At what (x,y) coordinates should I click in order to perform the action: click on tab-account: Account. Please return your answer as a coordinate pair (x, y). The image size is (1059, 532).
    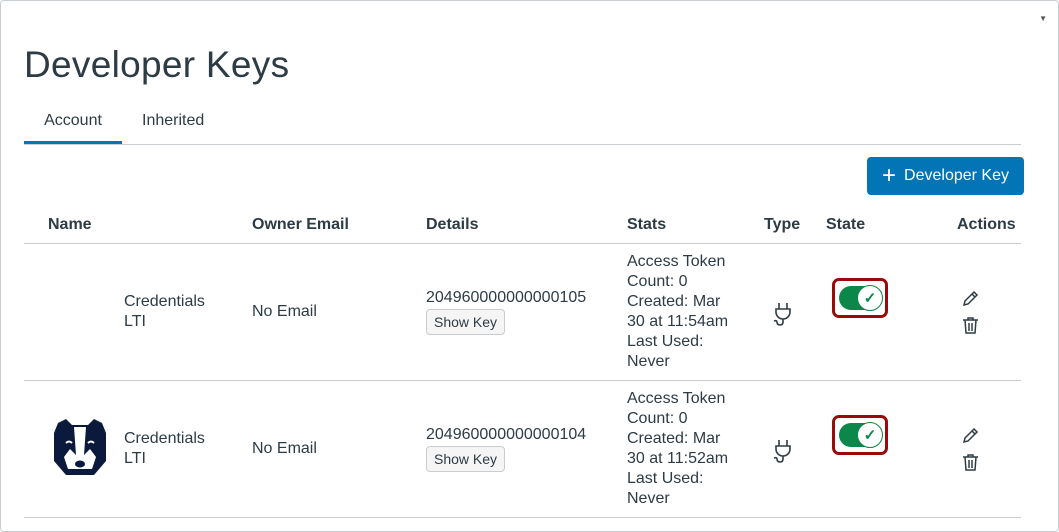
    Looking at the image, I should click on (73, 128).